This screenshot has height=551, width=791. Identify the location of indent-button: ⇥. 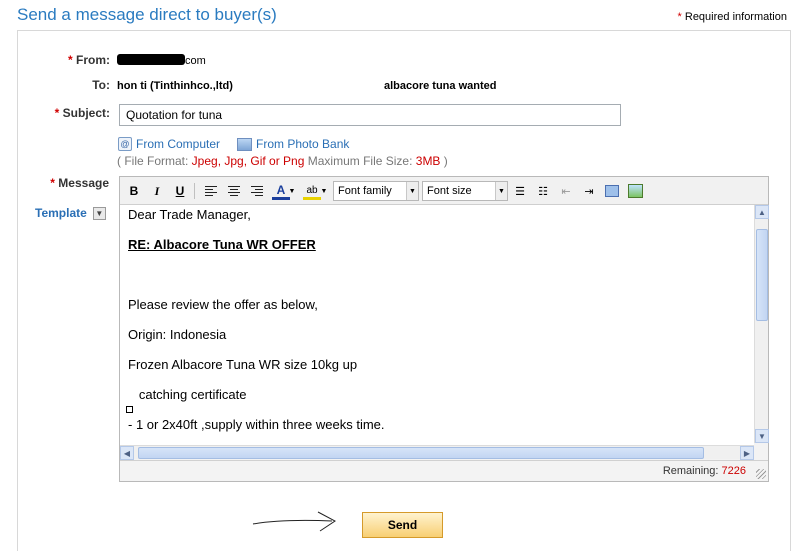
(589, 191).